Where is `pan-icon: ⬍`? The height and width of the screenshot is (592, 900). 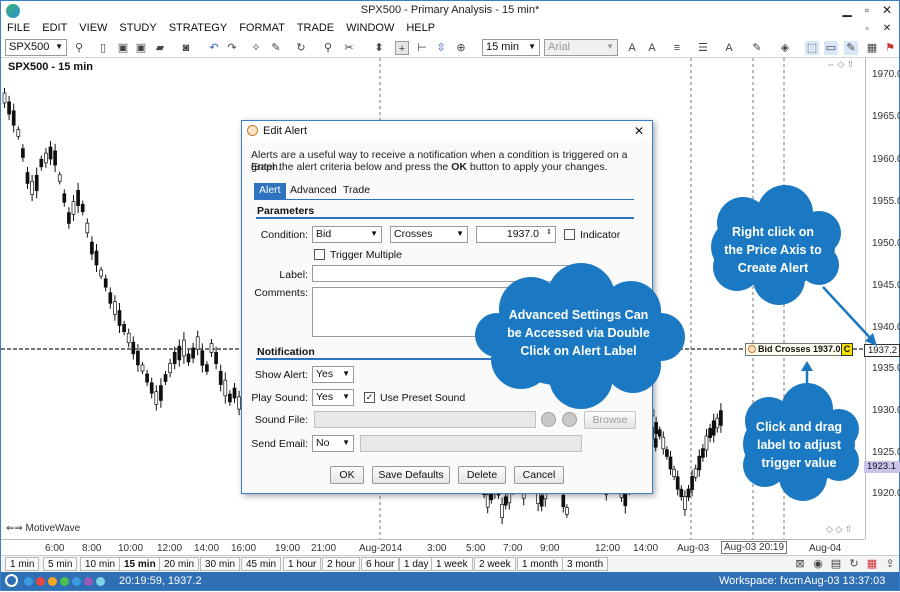 pan-icon: ⬍ is located at coordinates (379, 48).